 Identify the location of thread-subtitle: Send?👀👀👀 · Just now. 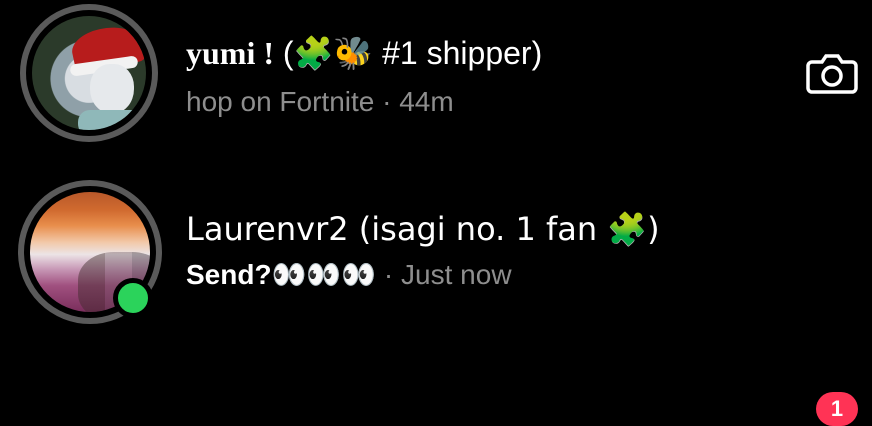
(349, 274).